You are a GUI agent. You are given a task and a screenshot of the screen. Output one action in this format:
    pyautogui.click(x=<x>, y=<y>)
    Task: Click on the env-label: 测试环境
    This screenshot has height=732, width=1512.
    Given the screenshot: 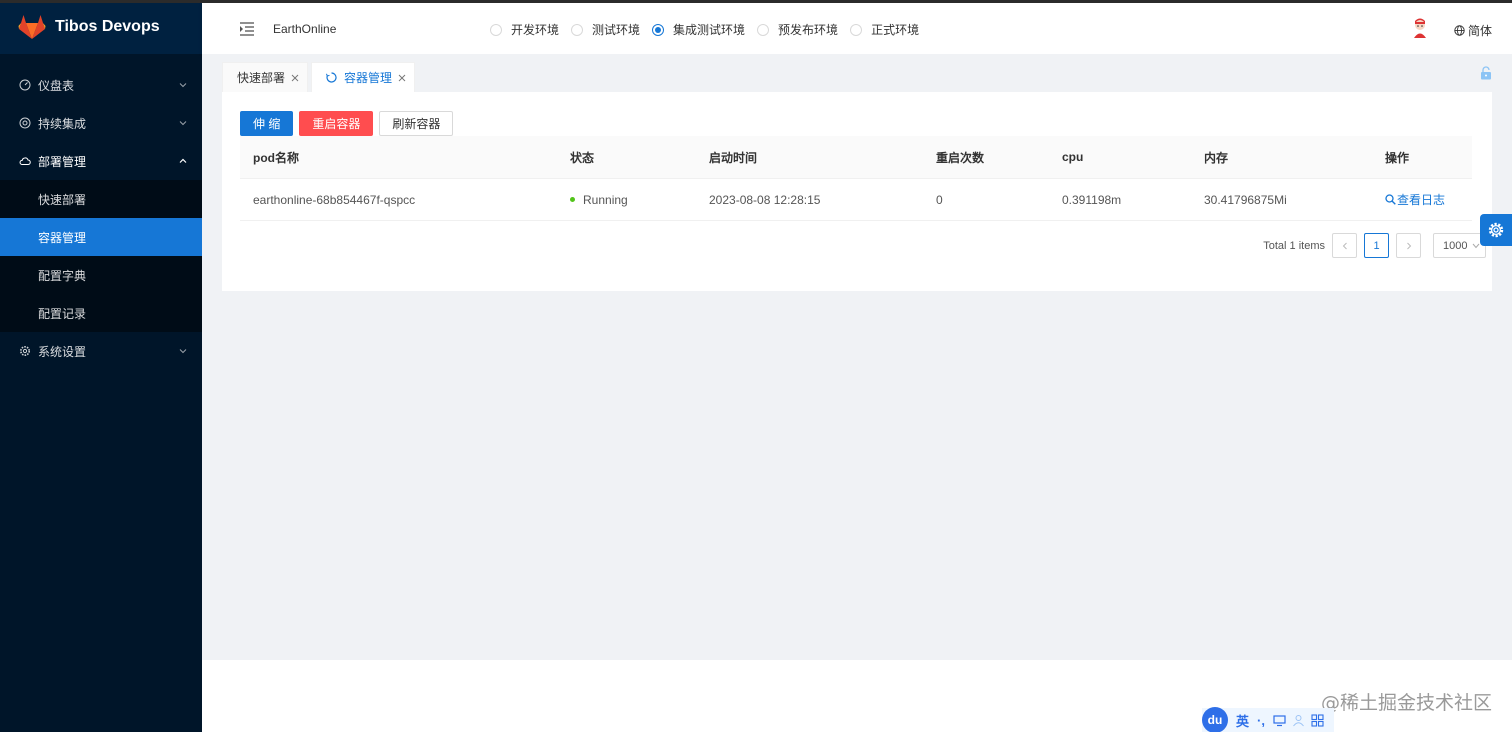 What is the action you would take?
    pyautogui.click(x=616, y=30)
    